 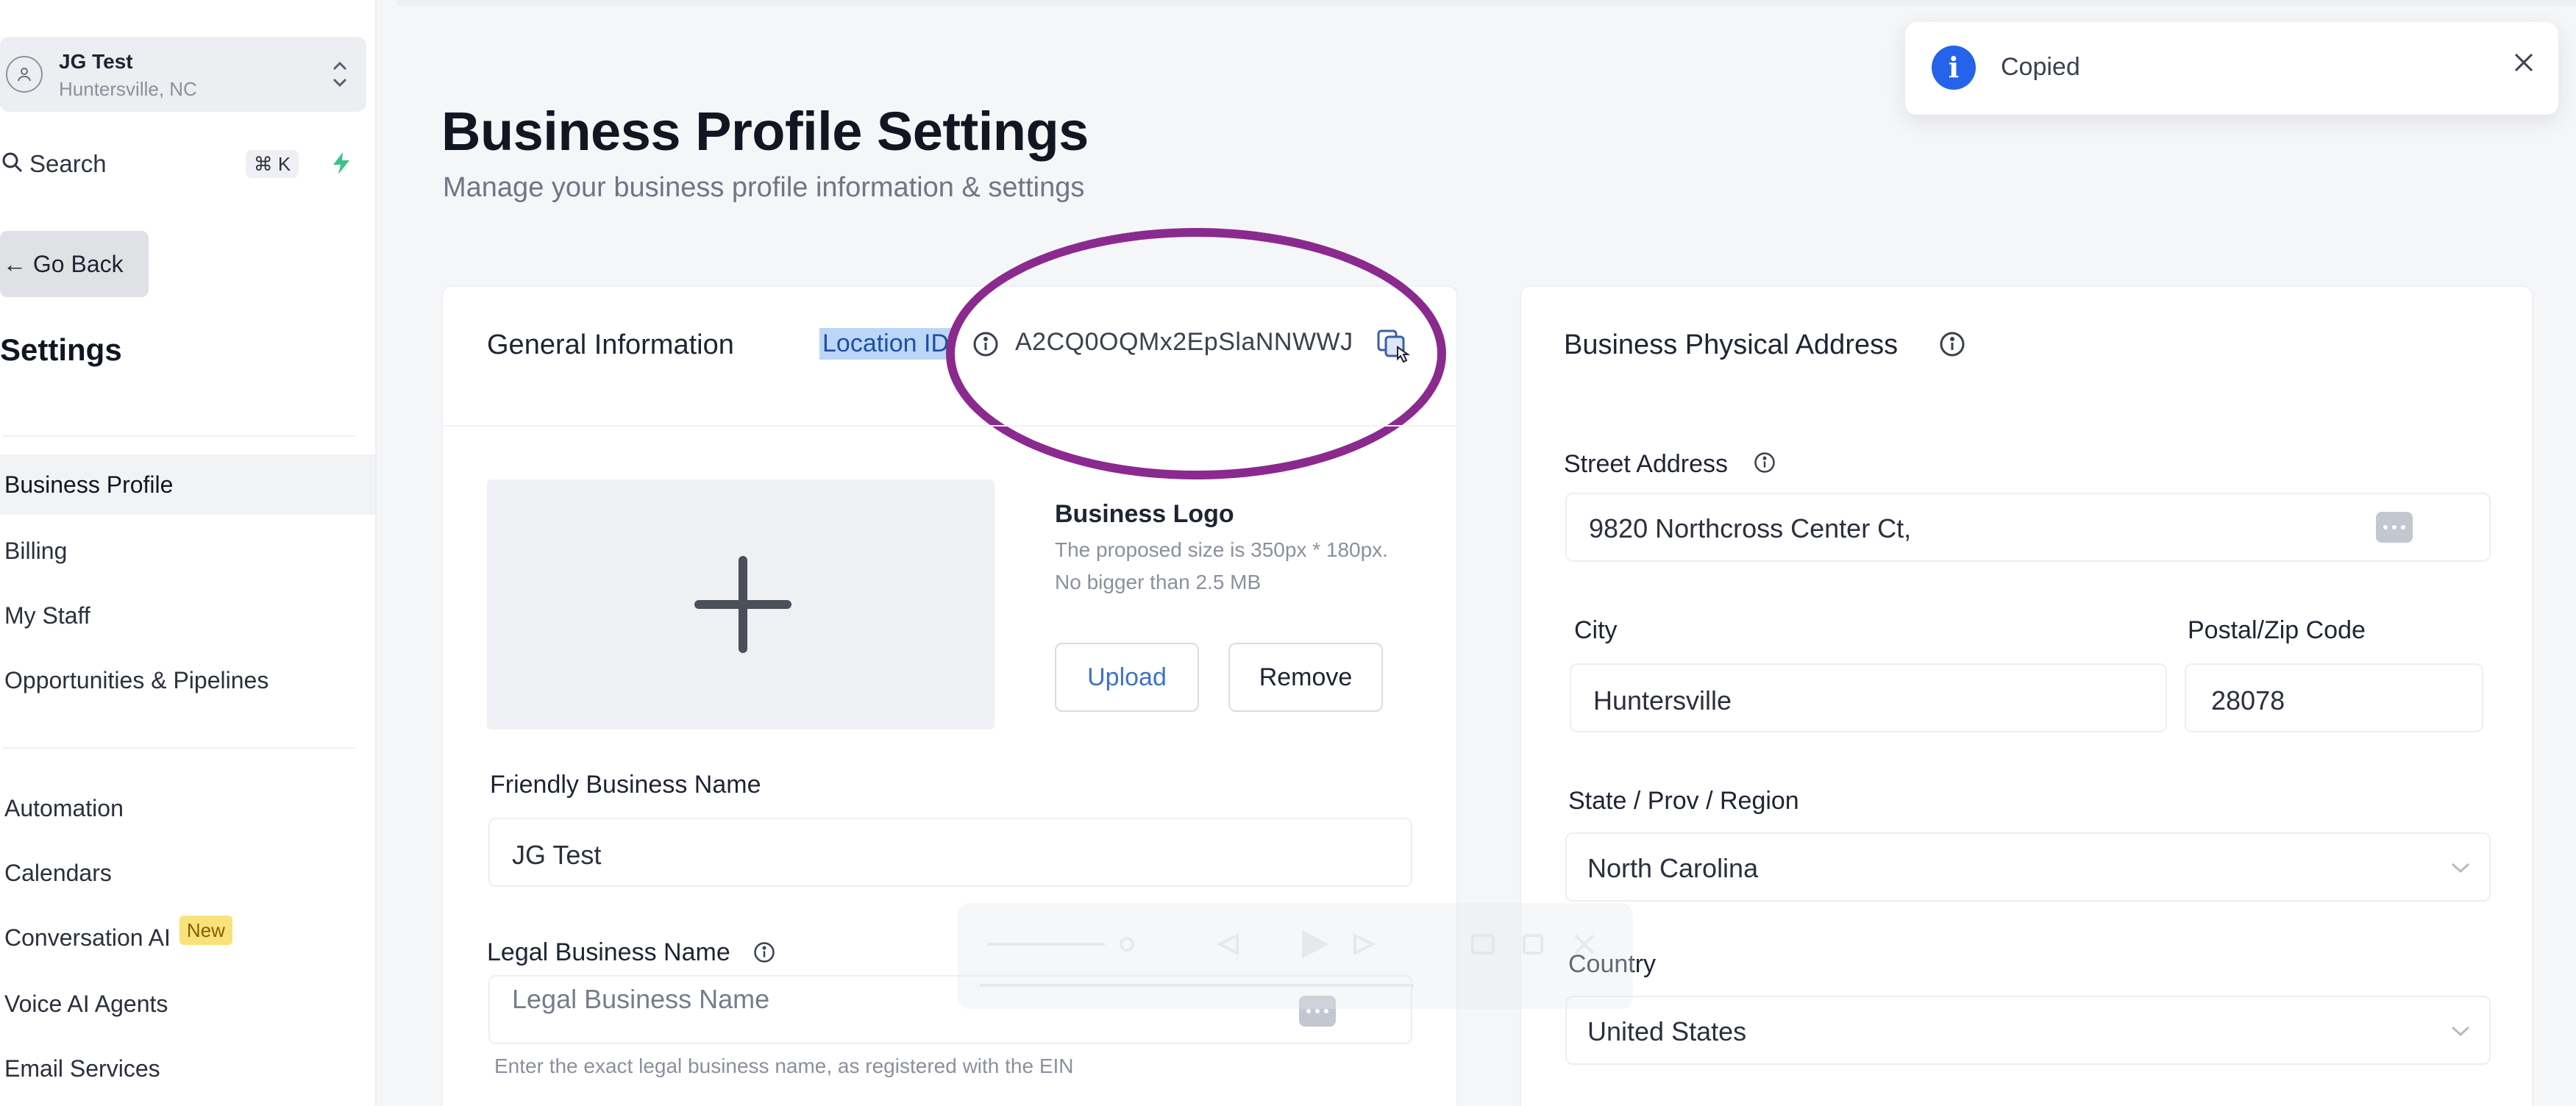 I want to click on street-address-input: 9820 Northcross Center Ct,, so click(x=2028, y=527).